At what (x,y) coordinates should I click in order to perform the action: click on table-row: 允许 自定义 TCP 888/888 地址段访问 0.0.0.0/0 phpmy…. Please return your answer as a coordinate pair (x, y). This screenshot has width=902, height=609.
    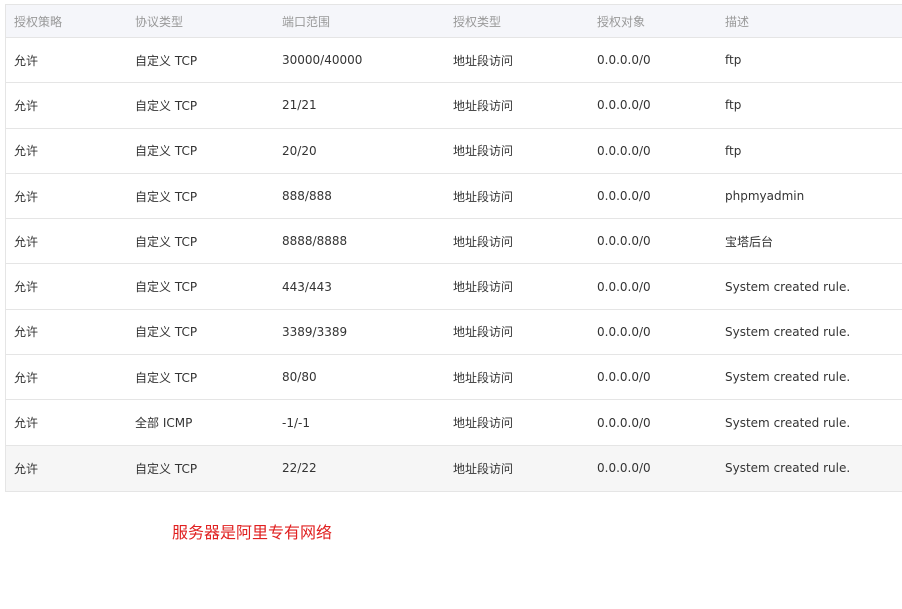
    Looking at the image, I should click on (454, 197).